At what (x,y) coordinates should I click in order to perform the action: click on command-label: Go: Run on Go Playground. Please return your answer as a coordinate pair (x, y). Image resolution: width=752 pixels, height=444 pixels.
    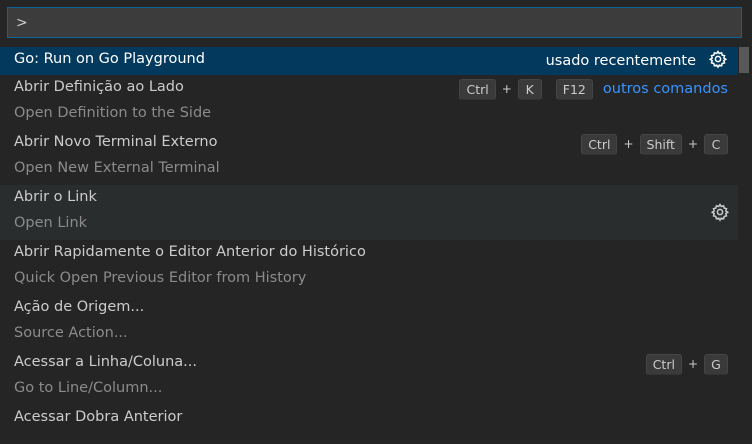
    Looking at the image, I should click on (109, 59).